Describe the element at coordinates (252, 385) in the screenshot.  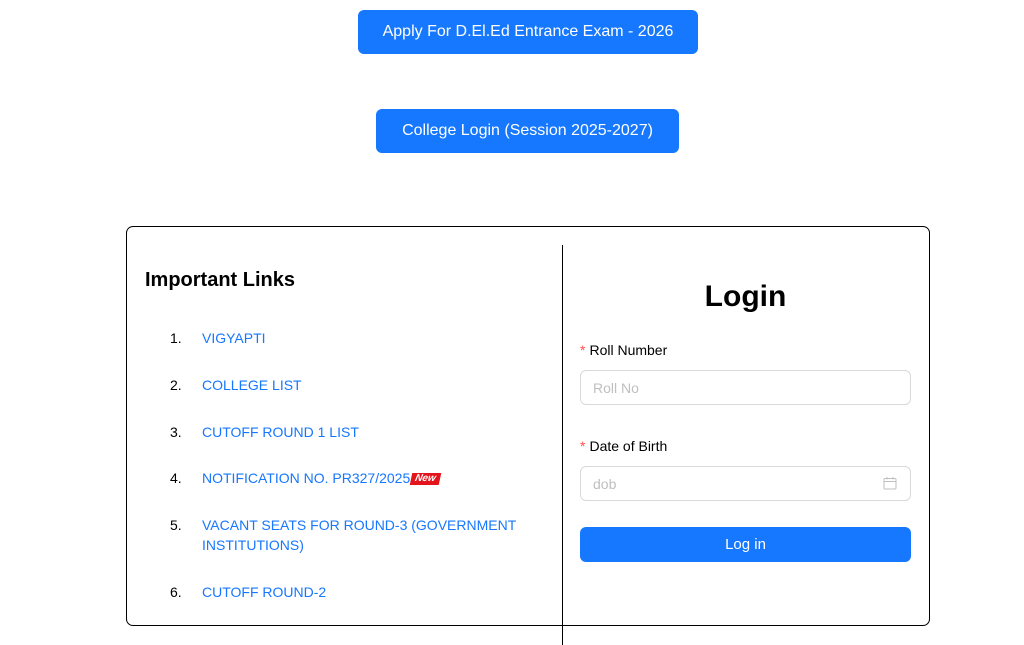
I see `link-college-list: COLLEGE LIST` at that location.